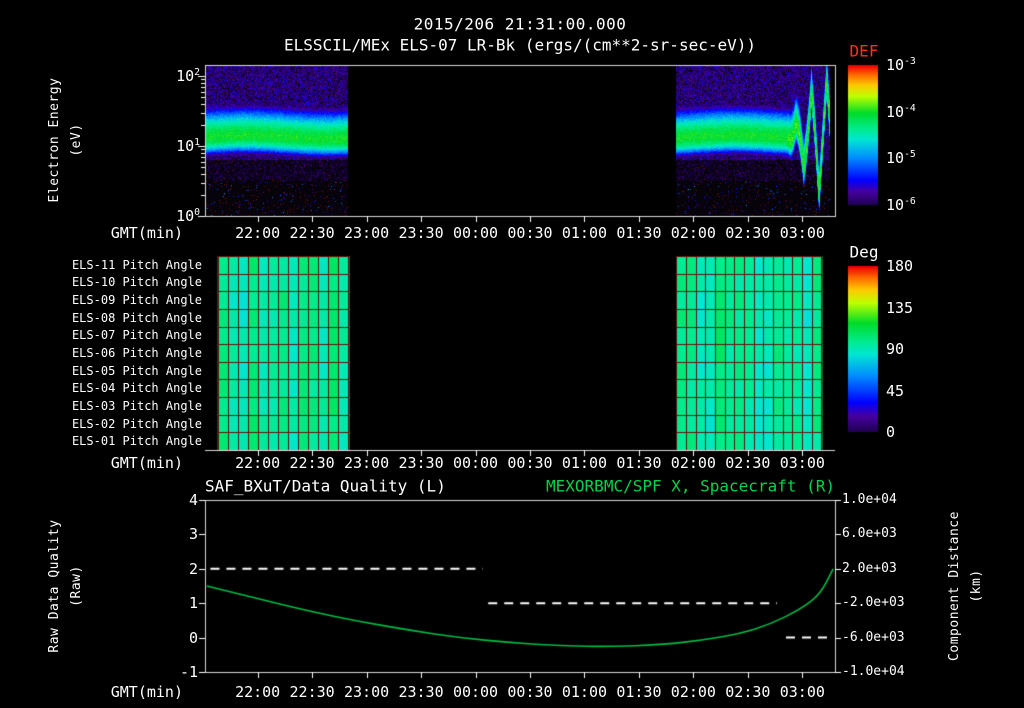 This screenshot has height=708, width=1024. What do you see at coordinates (188, 216) in the screenshot?
I see `energy-ytick: 100` at bounding box center [188, 216].